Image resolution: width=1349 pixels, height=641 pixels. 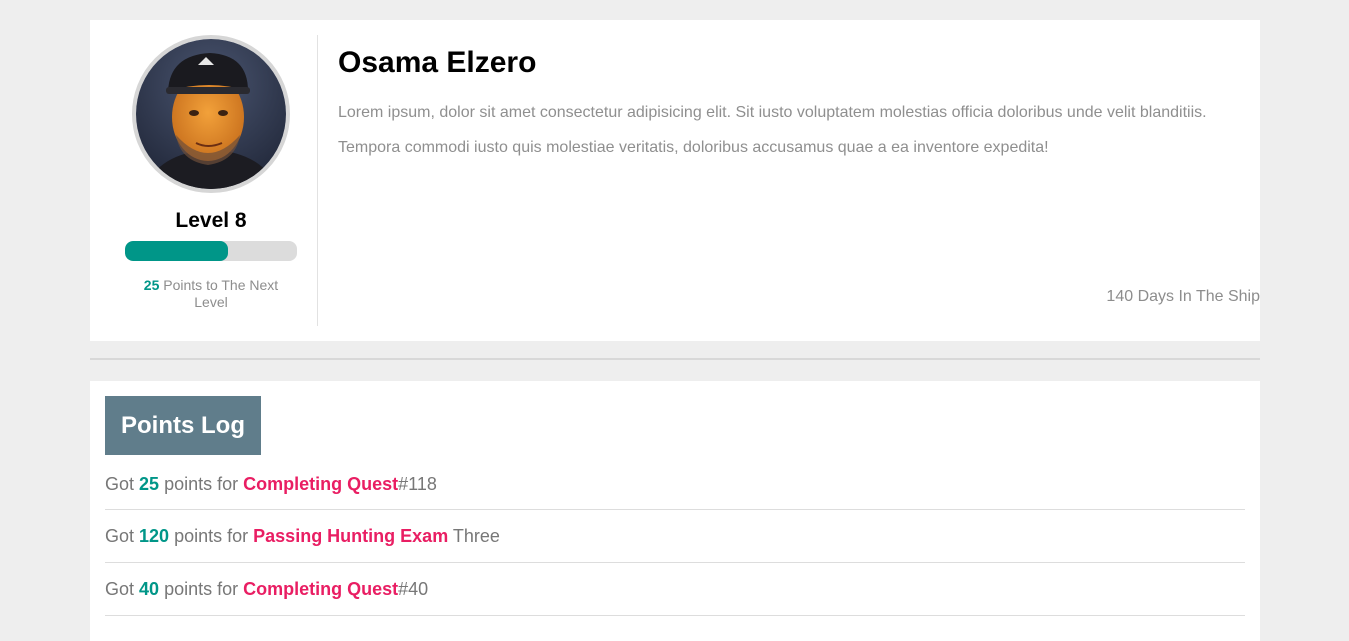 I want to click on points-to-next-text: Points to The Next Level, so click(x=221, y=293).